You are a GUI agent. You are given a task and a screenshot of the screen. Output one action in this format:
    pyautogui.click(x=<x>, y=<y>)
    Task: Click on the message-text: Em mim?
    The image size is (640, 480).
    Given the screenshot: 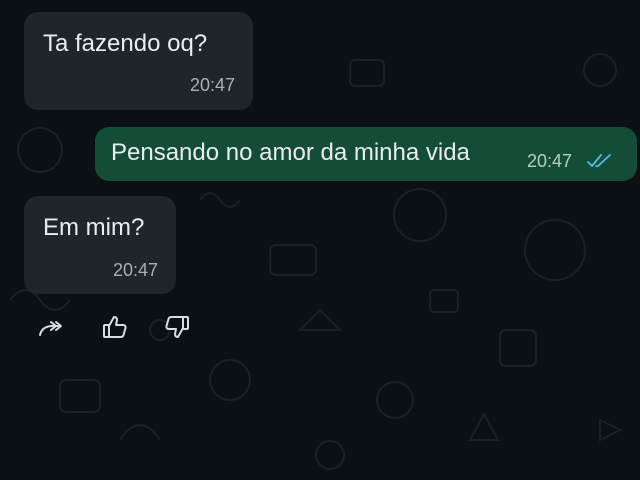 What is the action you would take?
    pyautogui.click(x=94, y=227)
    